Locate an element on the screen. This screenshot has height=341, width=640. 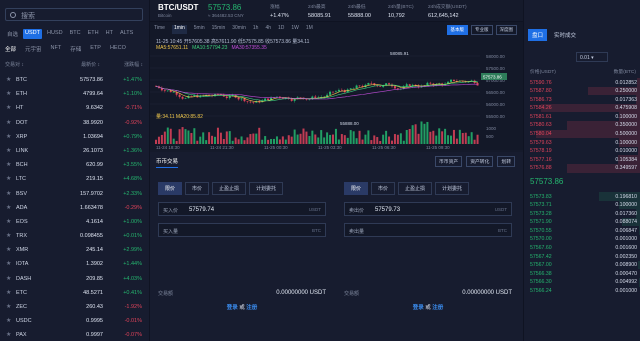
market-row: ★ ZEC 260.43 -1.92% is located at coordinates (74, 307).